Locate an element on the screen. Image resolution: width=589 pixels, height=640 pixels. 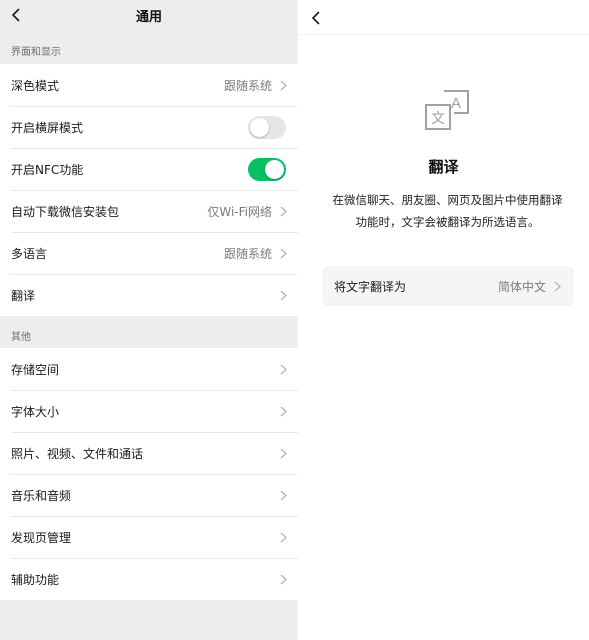
settings-row: 音乐和音频 is located at coordinates (149, 495).